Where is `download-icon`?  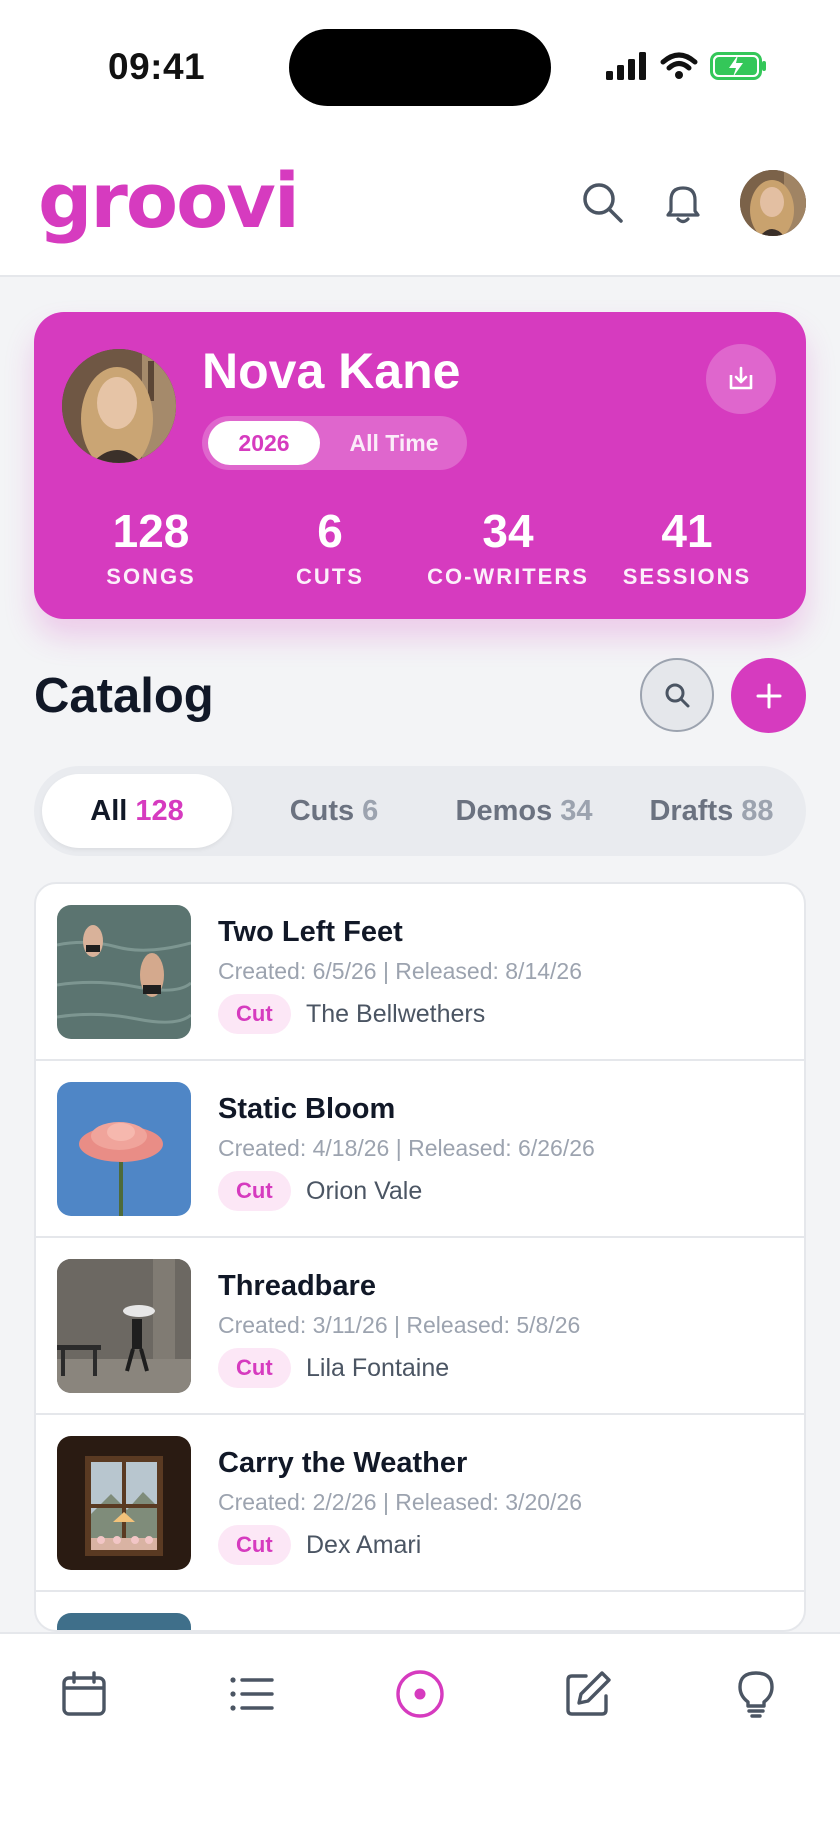
download-icon is located at coordinates (741, 378).